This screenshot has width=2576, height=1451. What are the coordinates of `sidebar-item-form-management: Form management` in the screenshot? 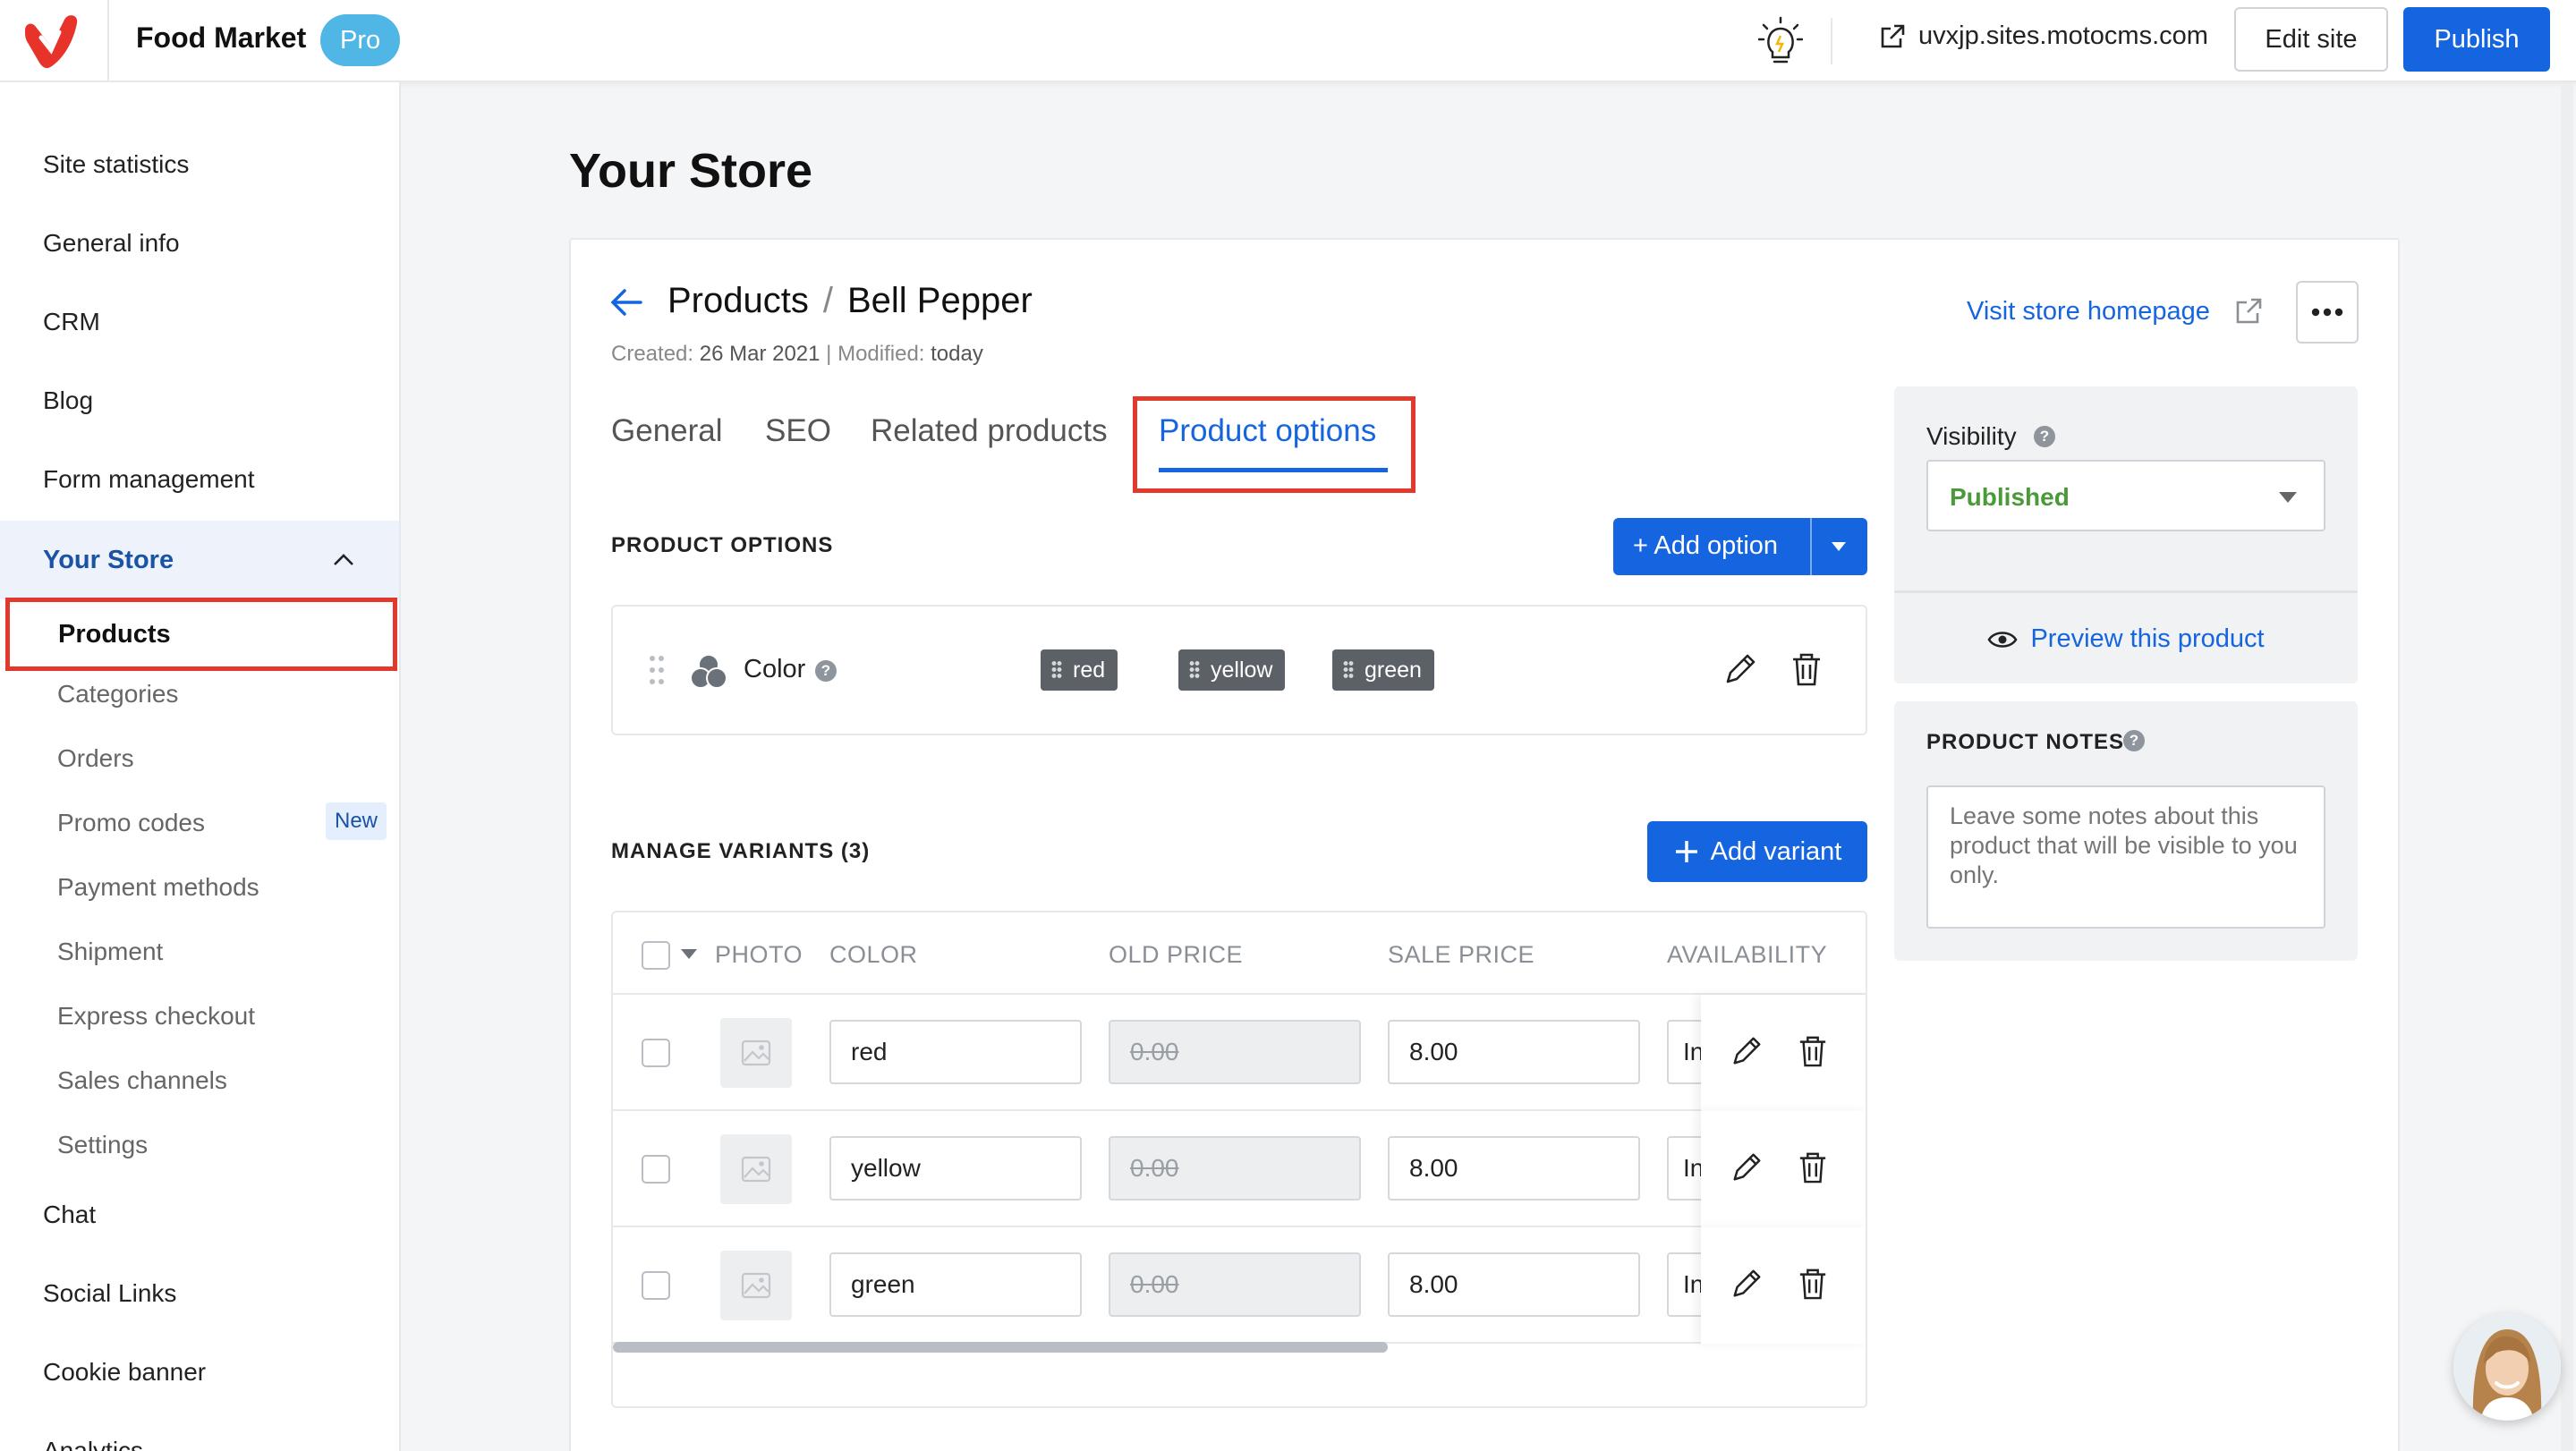 It's located at (149, 480).